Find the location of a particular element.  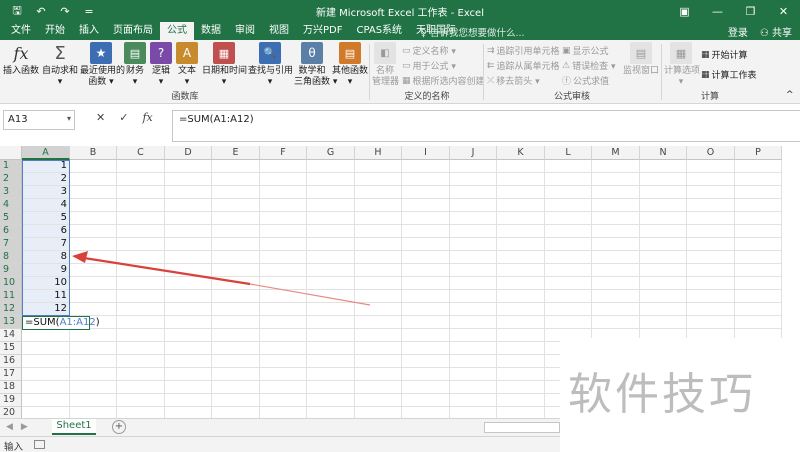

cell-e7 is located at coordinates (236, 244).